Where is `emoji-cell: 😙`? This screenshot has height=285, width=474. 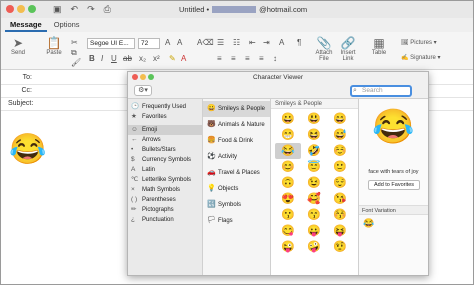 emoji-cell: 😙 is located at coordinates (314, 215).